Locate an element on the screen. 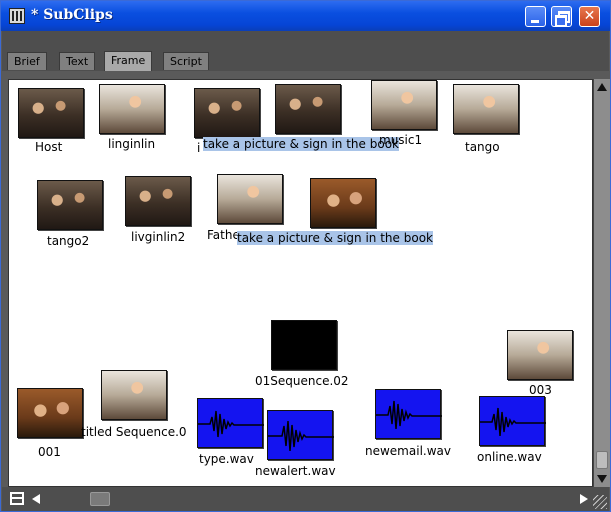  clip-livginlin2: livginlin2 is located at coordinates (165, 212).